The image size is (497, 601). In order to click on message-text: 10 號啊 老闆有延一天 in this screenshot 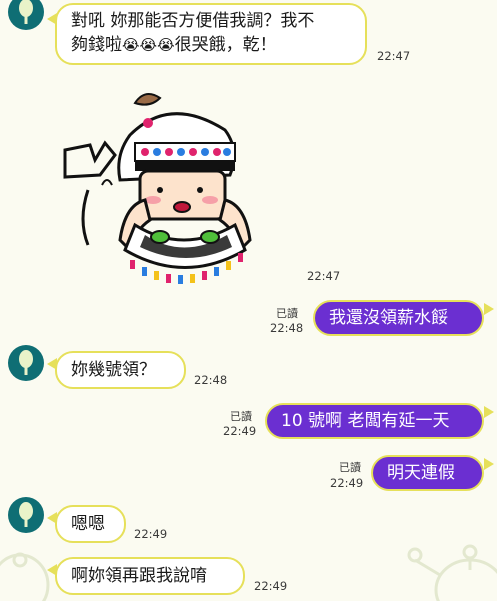, I will do `click(365, 421)`.